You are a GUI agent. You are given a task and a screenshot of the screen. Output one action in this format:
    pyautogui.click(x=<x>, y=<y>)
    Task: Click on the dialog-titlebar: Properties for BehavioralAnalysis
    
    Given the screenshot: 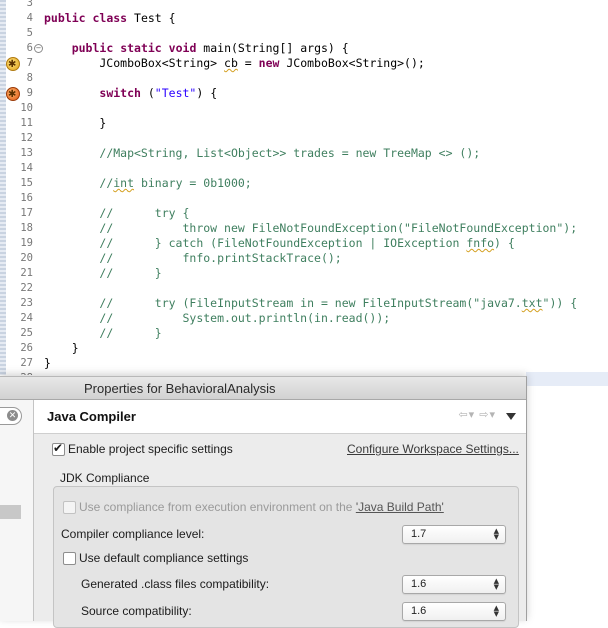 What is the action you would take?
    pyautogui.click(x=263, y=388)
    